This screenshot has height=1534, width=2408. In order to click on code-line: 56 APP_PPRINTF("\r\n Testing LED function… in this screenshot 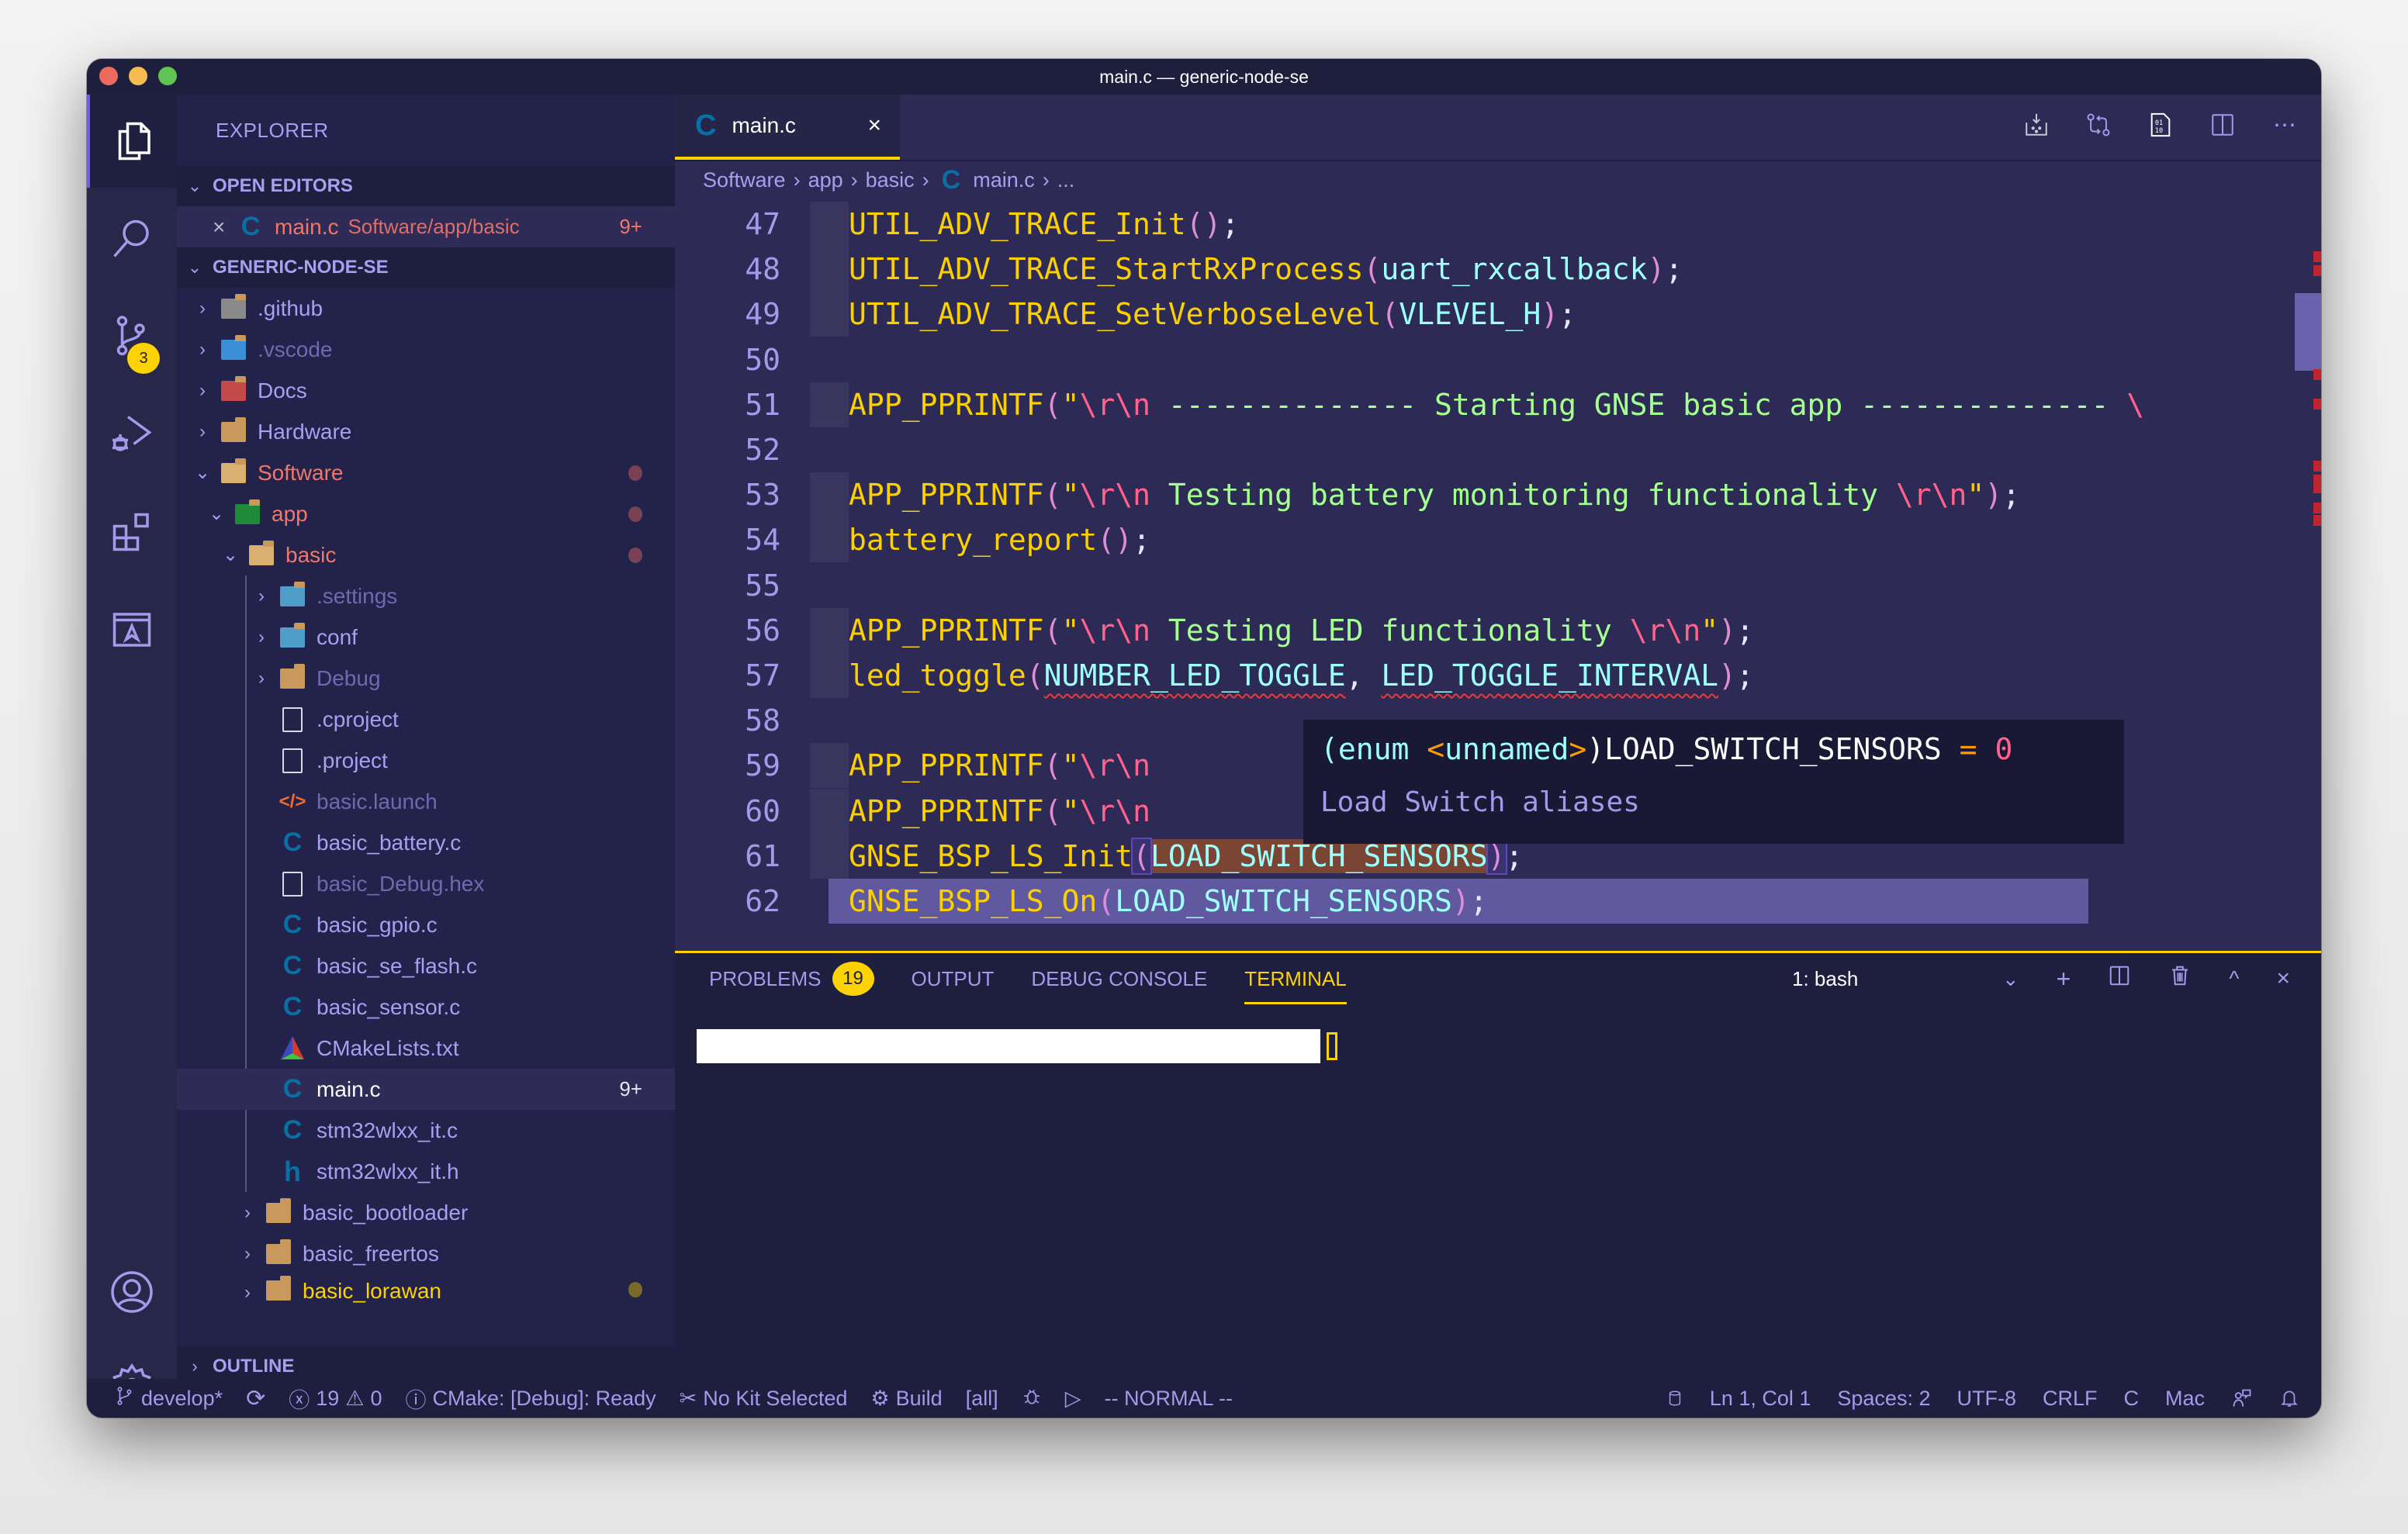, I will do `click(1498, 630)`.